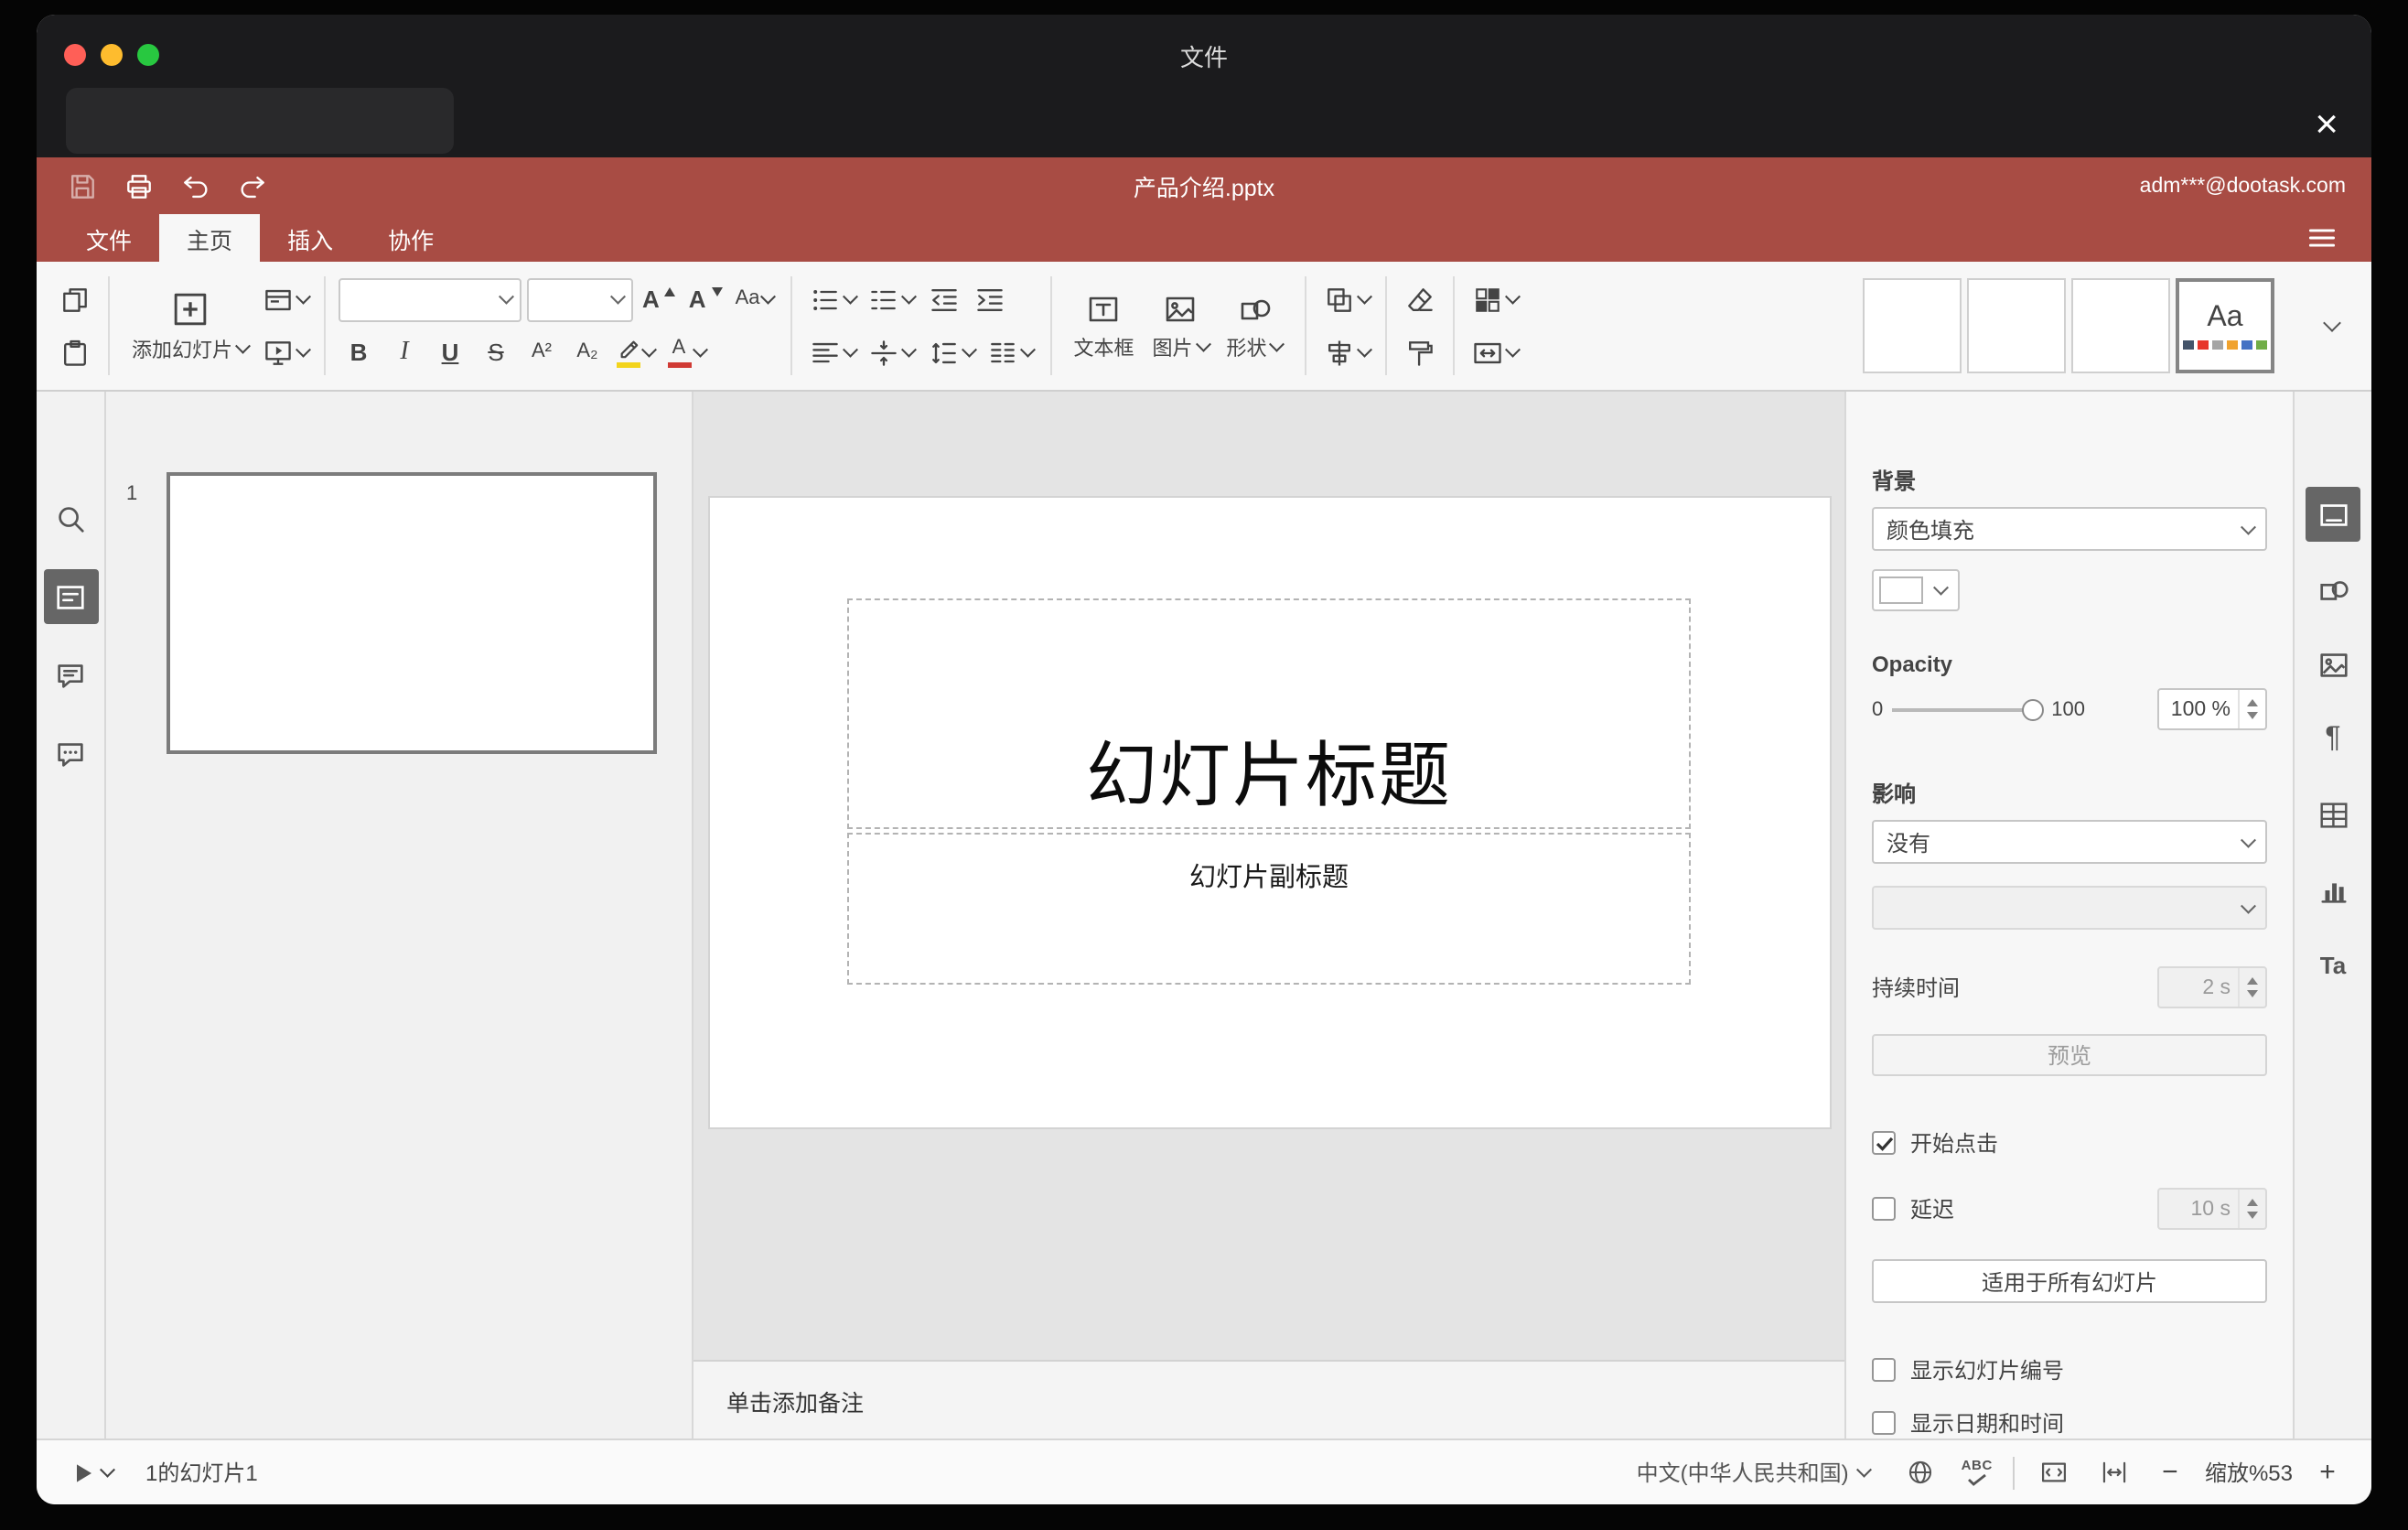  I want to click on highlight-color-button, so click(635, 352).